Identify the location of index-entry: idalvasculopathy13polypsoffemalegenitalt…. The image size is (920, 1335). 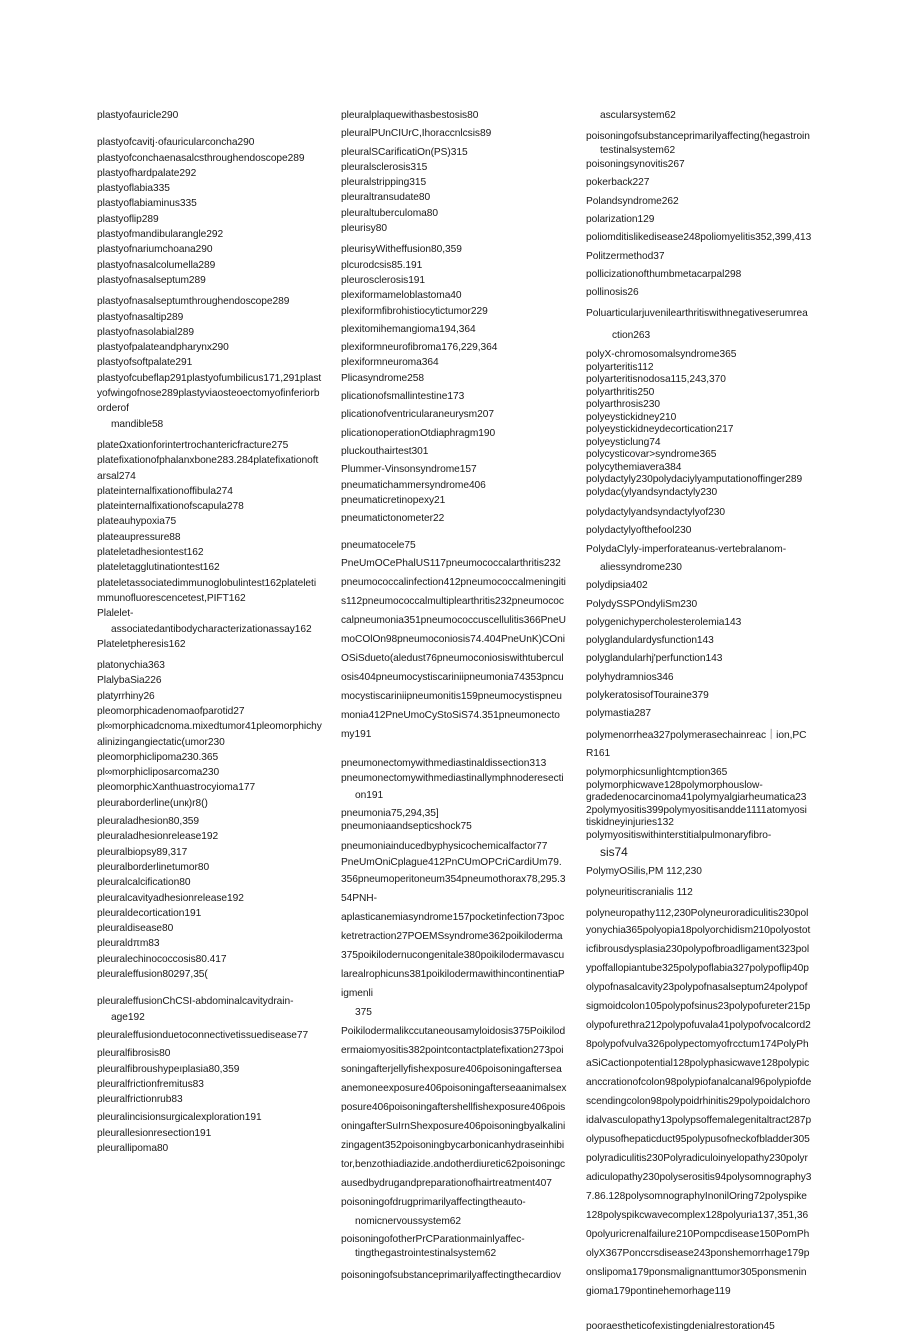
(699, 1121).